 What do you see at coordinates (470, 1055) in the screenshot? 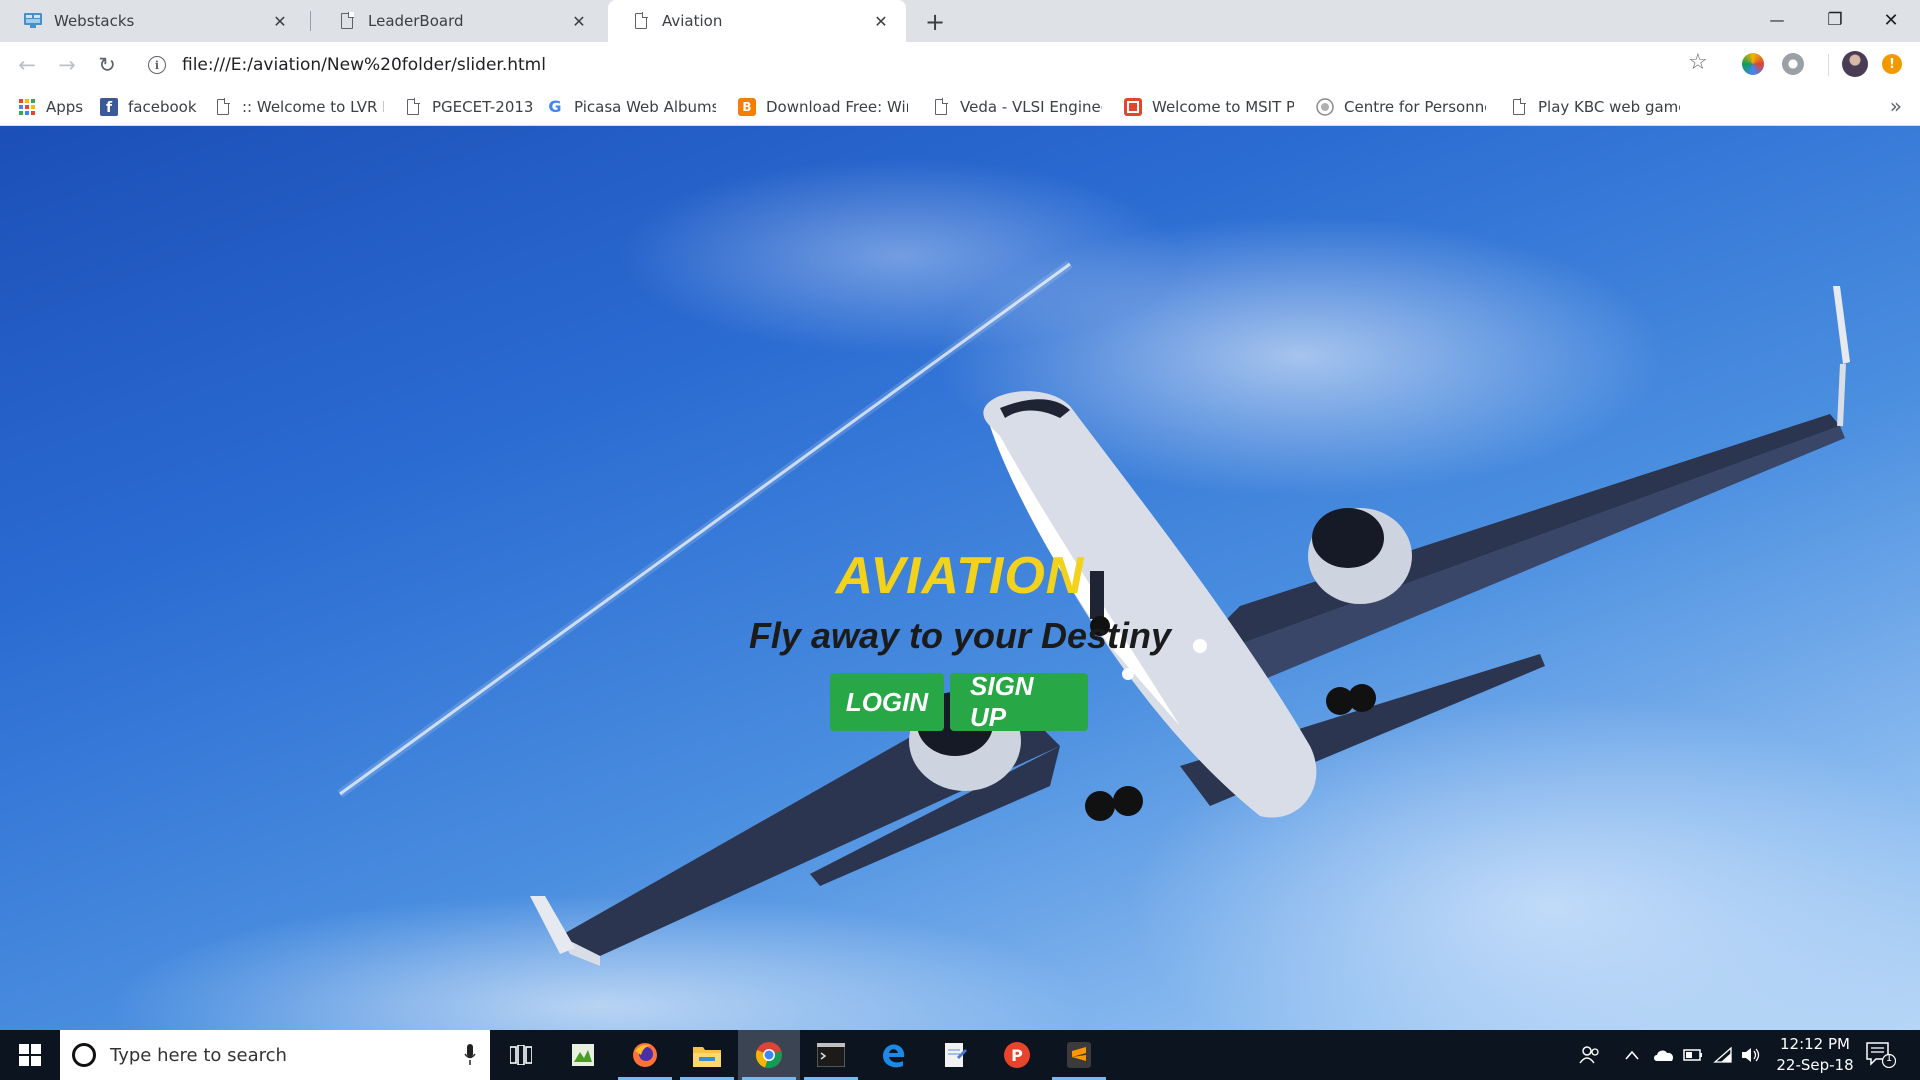
I see `microphone-icon` at bounding box center [470, 1055].